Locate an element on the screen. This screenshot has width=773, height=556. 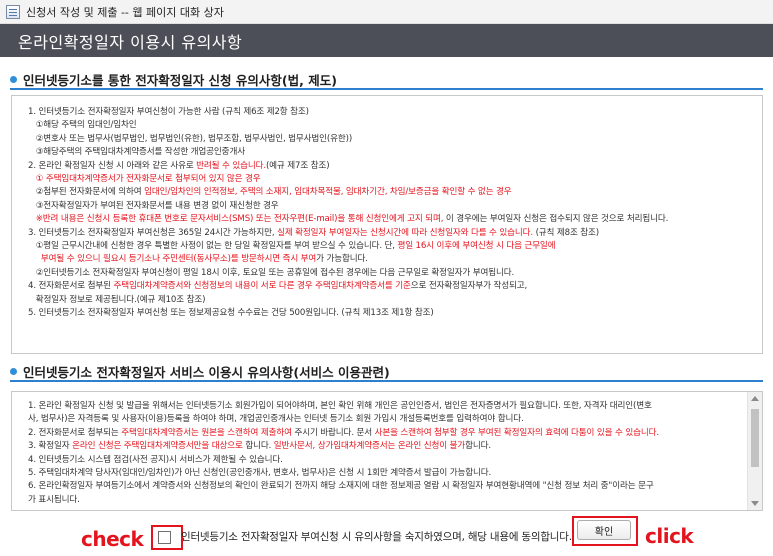
notice-text: 2. 전자화문서로 첨부되는 is located at coordinates (75, 432).